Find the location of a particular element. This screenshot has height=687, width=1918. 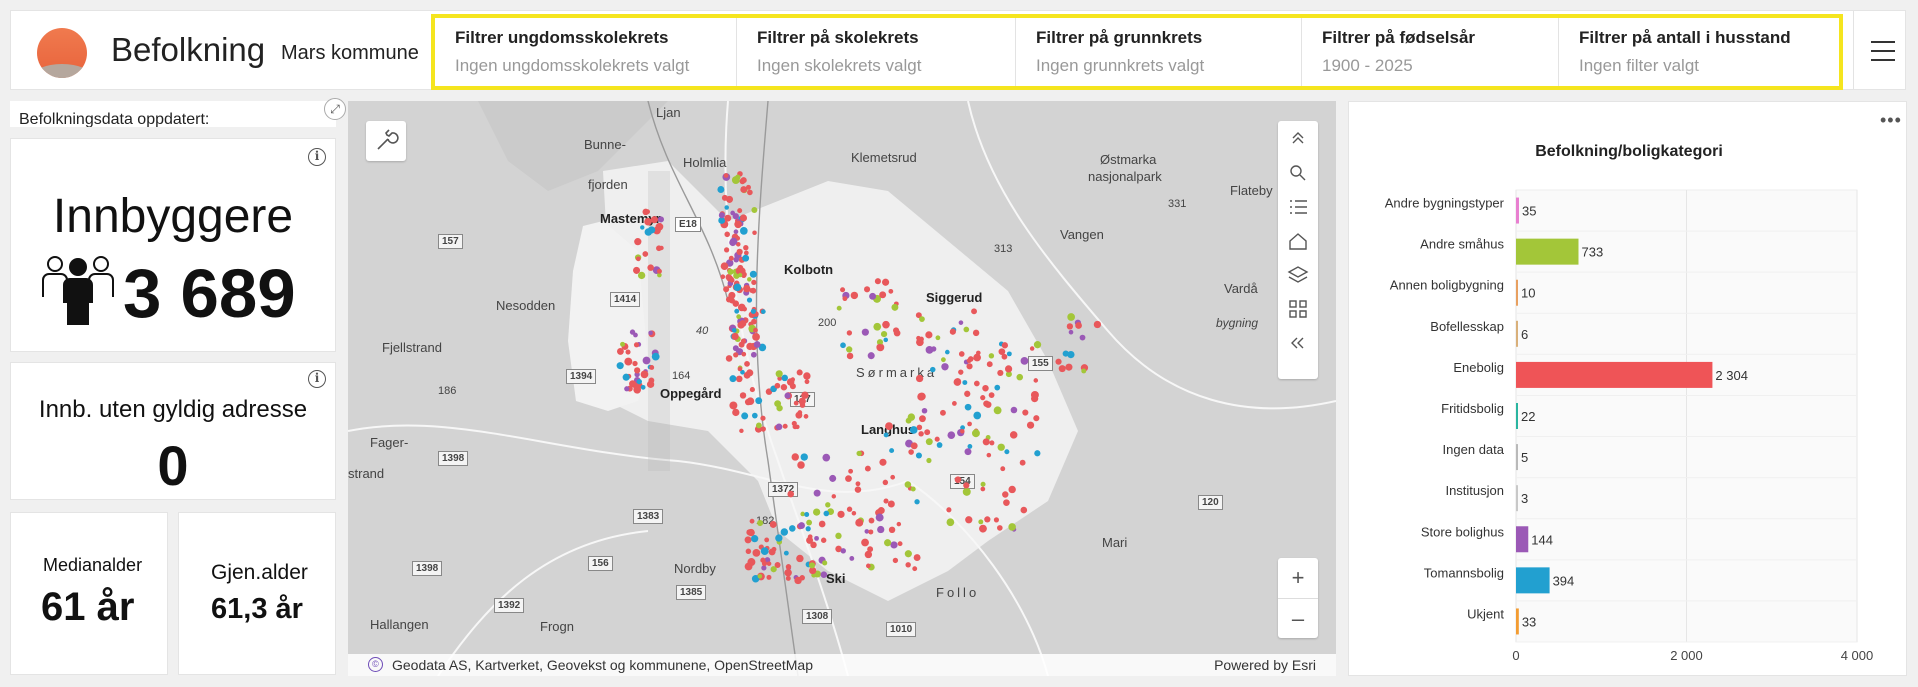

collapse-up-icon is located at coordinates (1298, 139).